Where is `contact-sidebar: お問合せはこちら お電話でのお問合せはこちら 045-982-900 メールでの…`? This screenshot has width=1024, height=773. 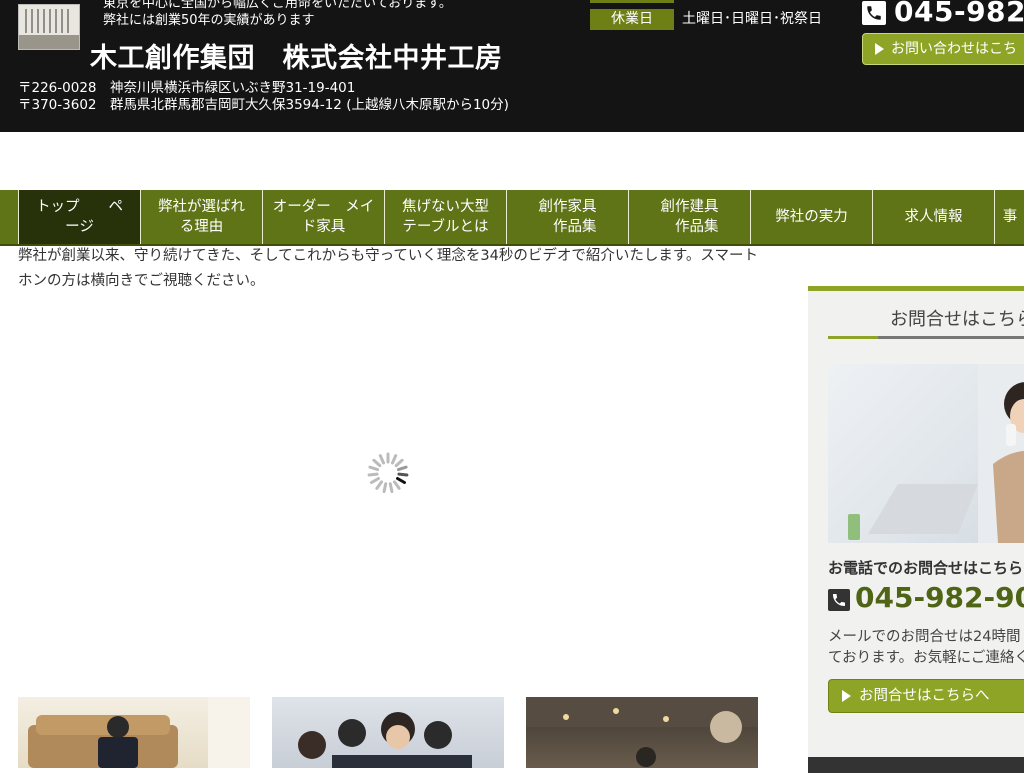 contact-sidebar: お問合せはこちら お電話でのお問合せはこちら 045-982-900 メールでの… is located at coordinates (916, 529).